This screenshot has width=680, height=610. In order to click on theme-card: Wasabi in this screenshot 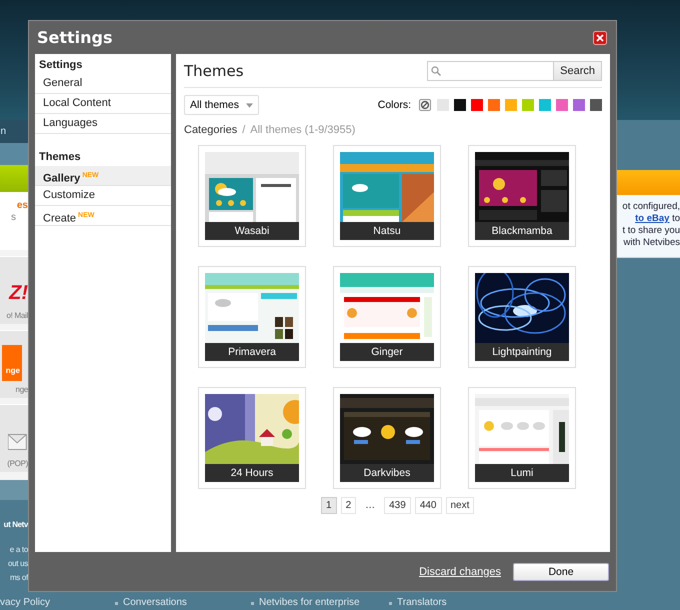, I will do `click(252, 196)`.